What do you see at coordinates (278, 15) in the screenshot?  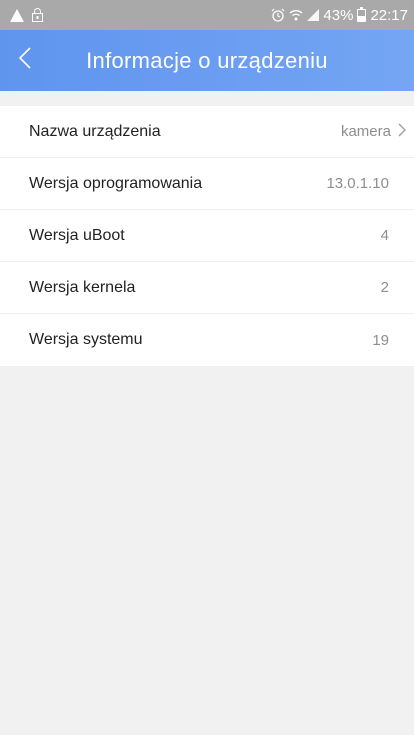 I see `alarm-icon` at bounding box center [278, 15].